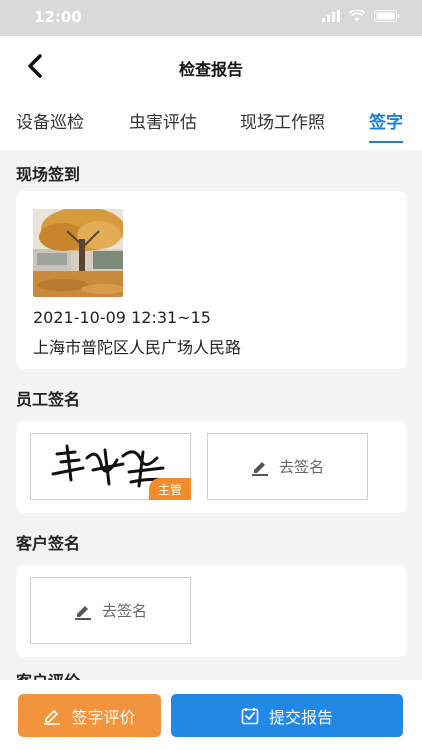 Image resolution: width=422 pixels, height=750 pixels. I want to click on checkin-address: 上海市普陀区人民广场人民路, so click(137, 347).